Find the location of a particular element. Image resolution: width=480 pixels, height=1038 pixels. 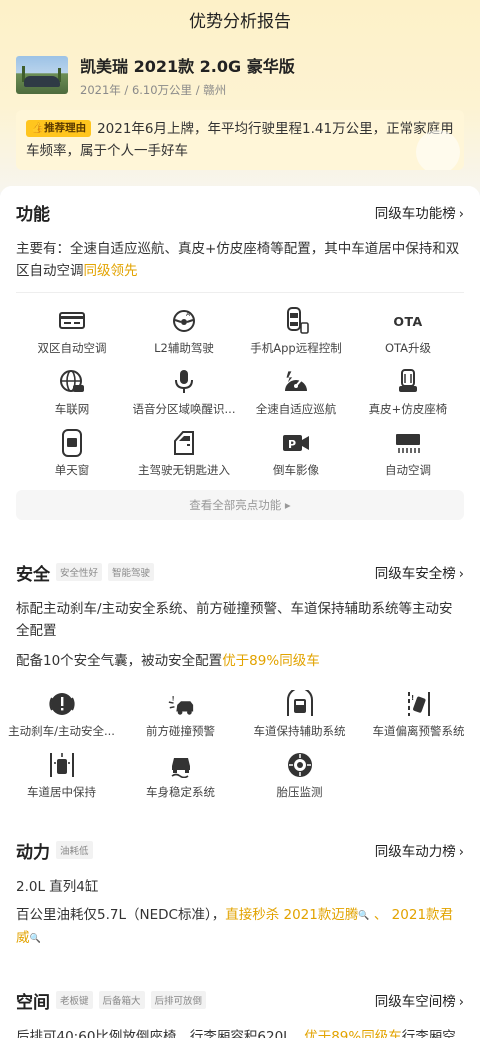

parking-camera-icon: P is located at coordinates (296, 443).